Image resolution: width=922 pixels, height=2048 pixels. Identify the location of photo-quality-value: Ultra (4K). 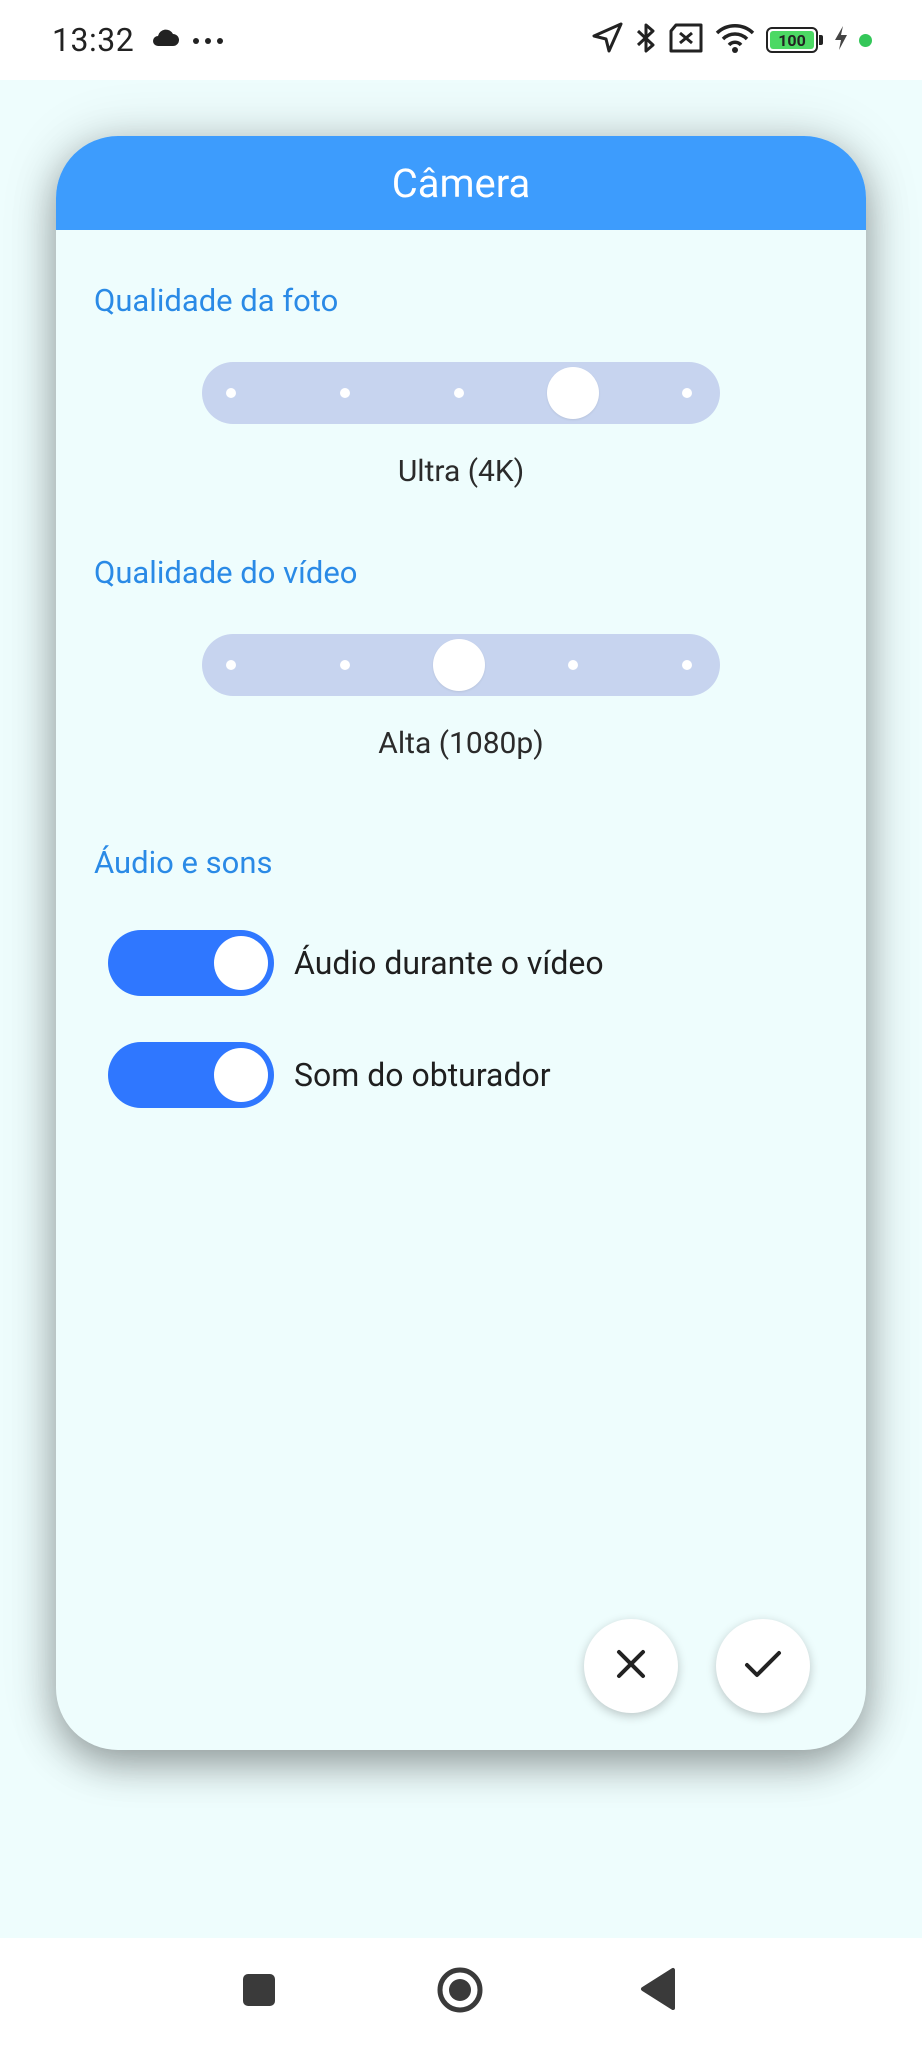
(461, 471).